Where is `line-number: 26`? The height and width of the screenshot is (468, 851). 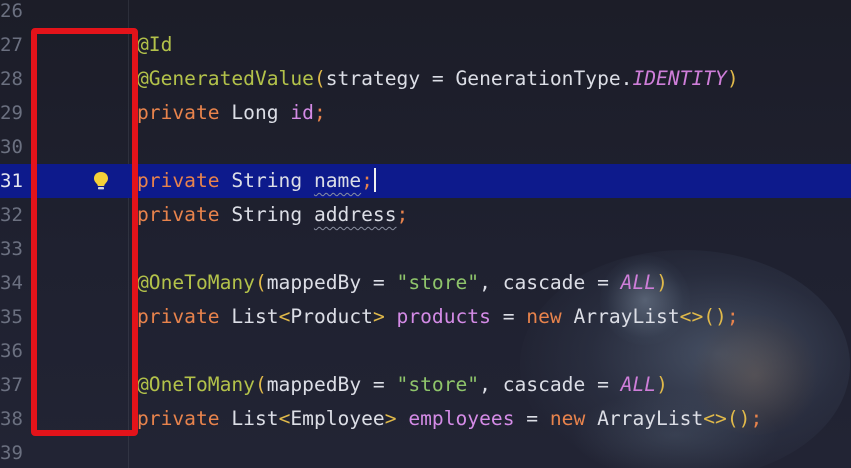
line-number: 26 is located at coordinates (11, 11).